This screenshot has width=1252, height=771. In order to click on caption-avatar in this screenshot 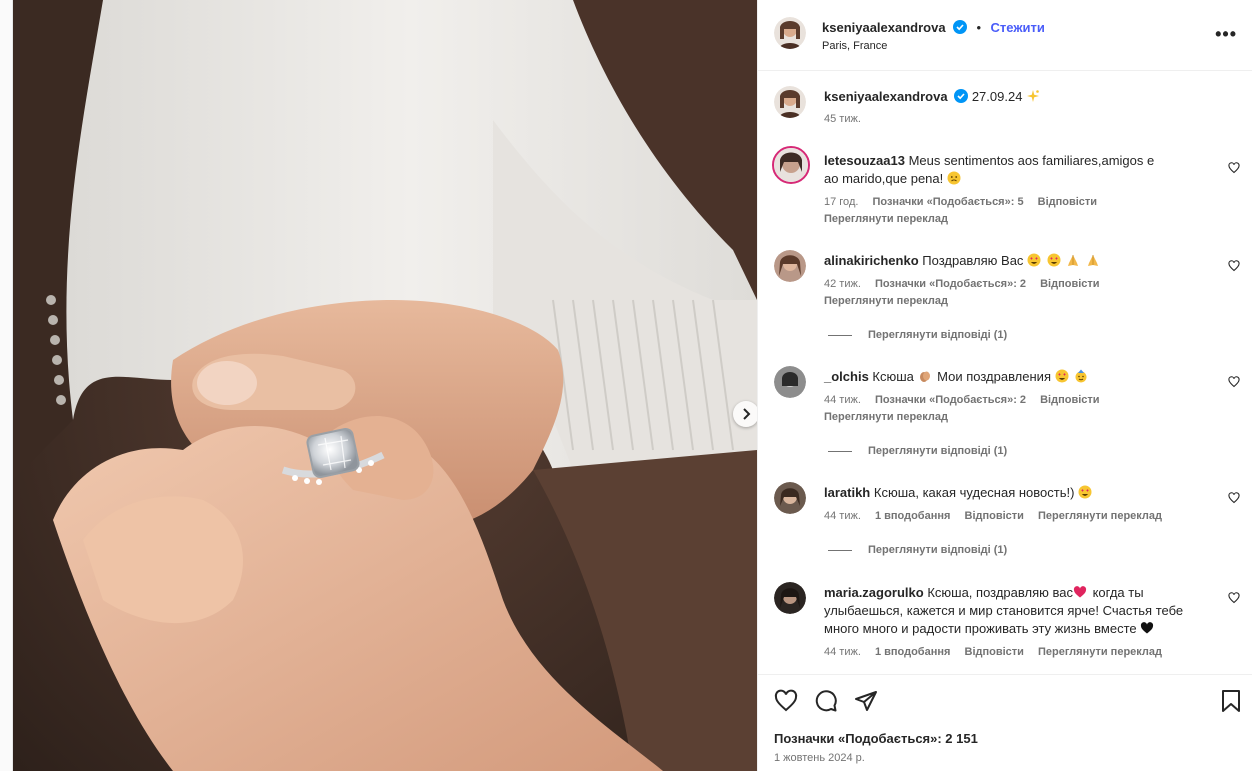, I will do `click(790, 102)`.